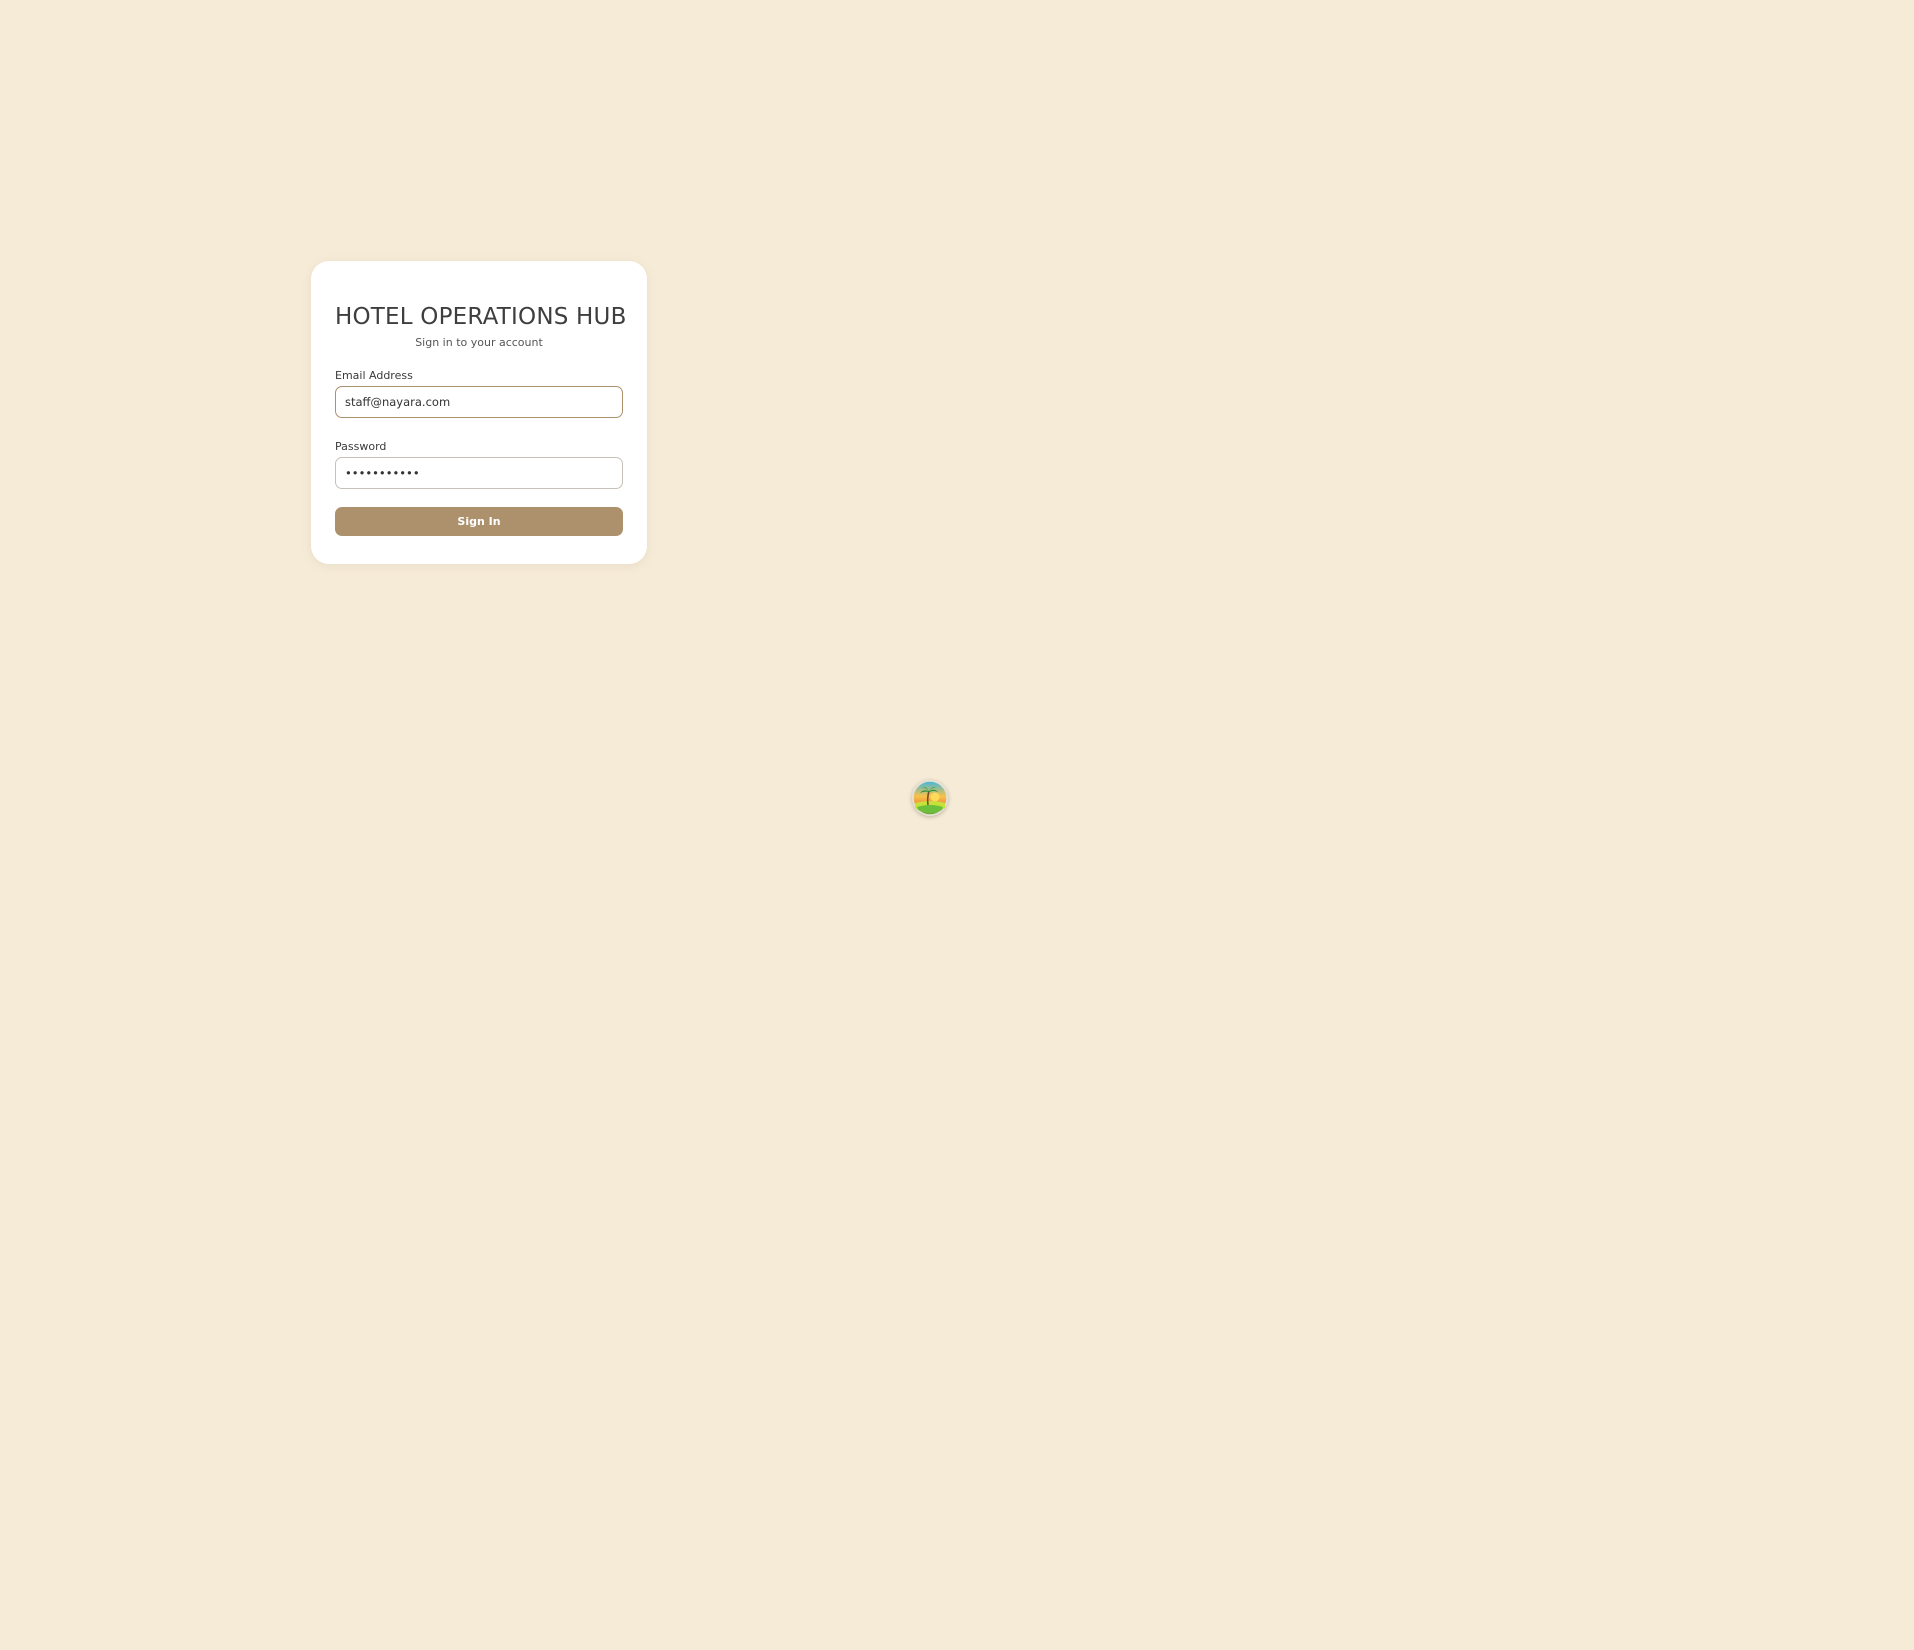 The height and width of the screenshot is (1650, 1914). What do you see at coordinates (479, 402) in the screenshot?
I see `email-field` at bounding box center [479, 402].